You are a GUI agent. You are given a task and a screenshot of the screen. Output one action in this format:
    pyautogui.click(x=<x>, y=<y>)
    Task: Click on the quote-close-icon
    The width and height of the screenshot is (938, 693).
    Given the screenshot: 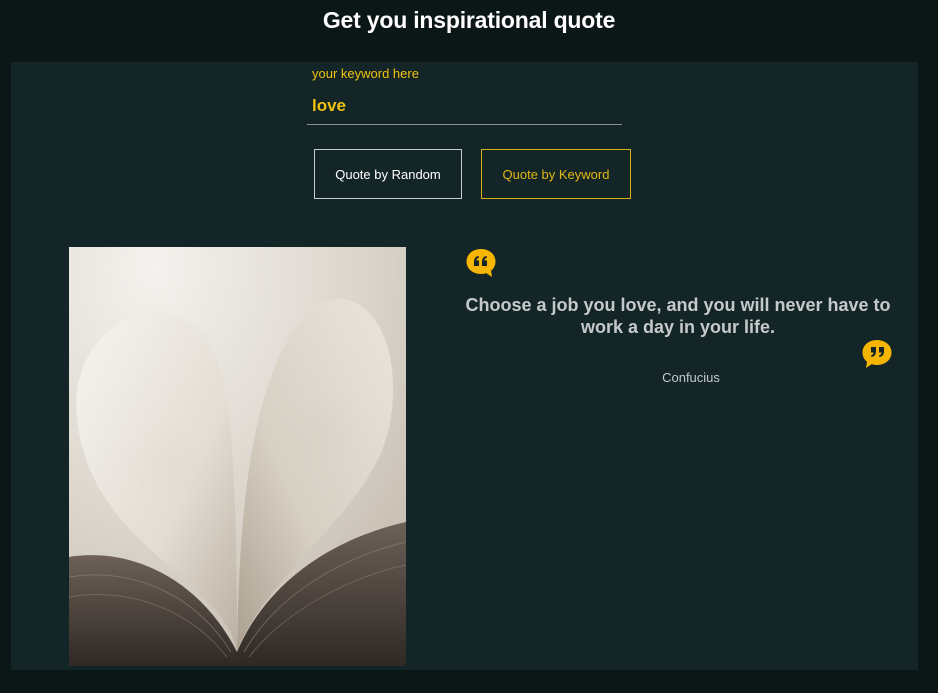 What is the action you would take?
    pyautogui.click(x=877, y=354)
    